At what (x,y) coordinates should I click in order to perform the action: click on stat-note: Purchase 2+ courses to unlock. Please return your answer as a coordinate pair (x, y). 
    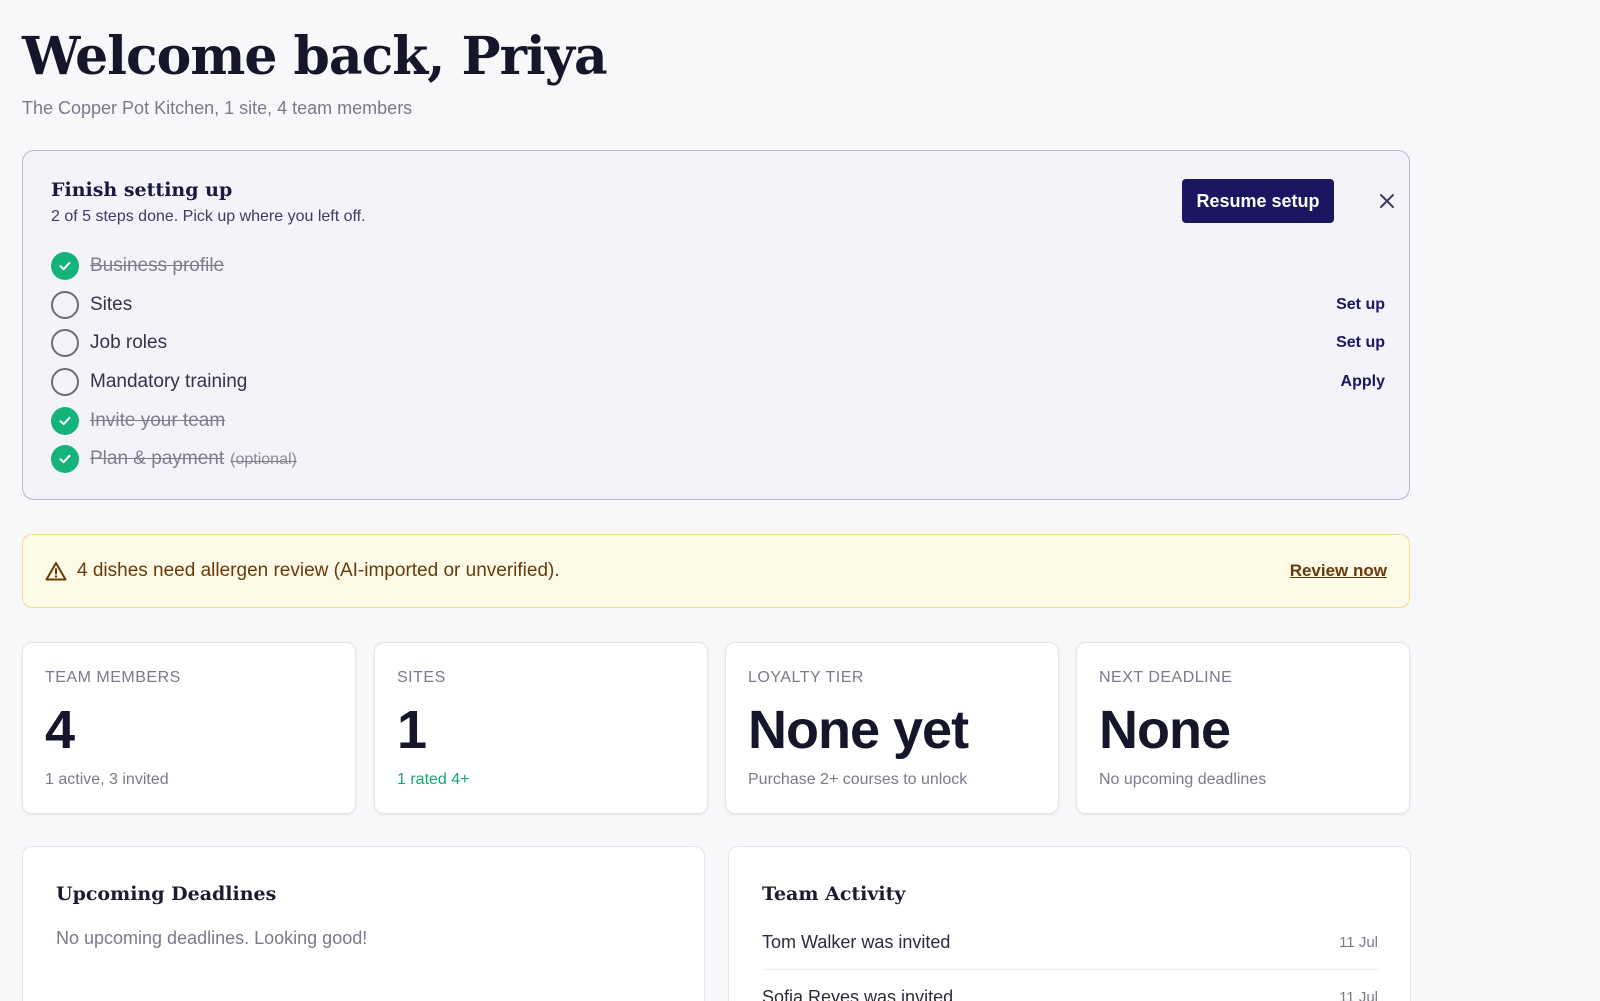
    Looking at the image, I should click on (858, 779).